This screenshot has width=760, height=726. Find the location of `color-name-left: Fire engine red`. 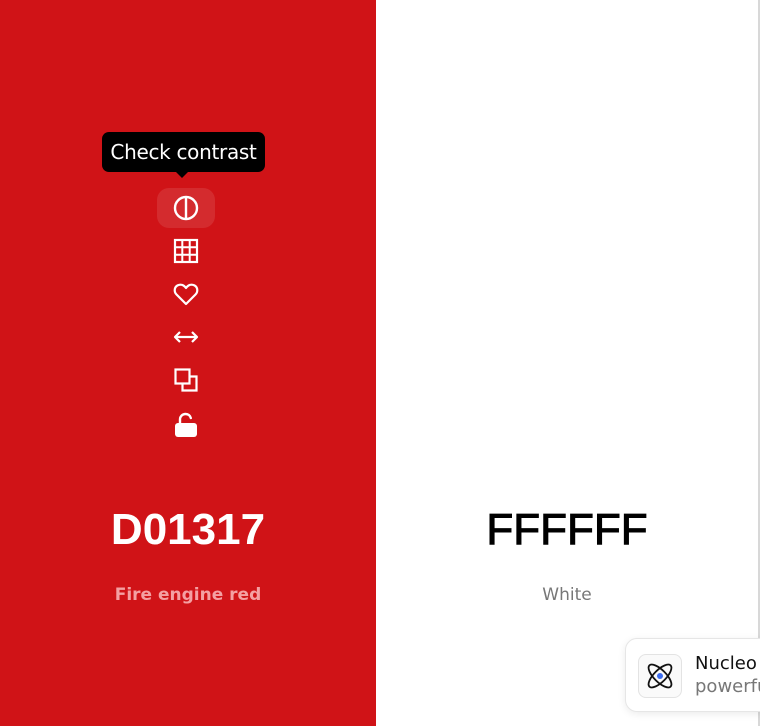

color-name-left: Fire engine red is located at coordinates (188, 595).